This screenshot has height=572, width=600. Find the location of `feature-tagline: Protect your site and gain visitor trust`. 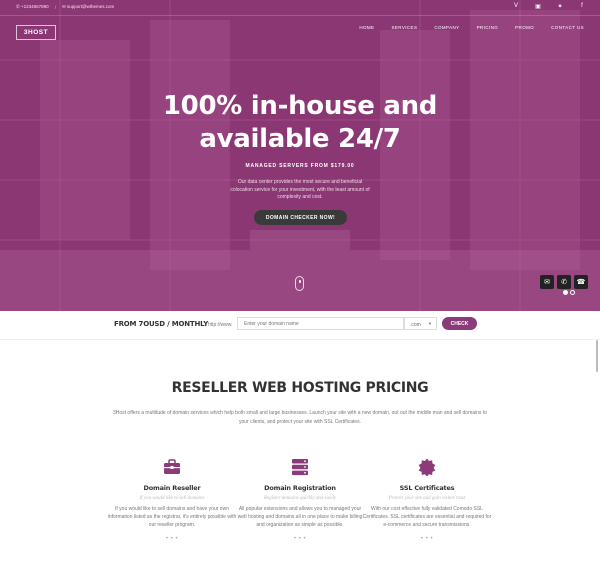

feature-tagline: Protect your site and gain visitor trust is located at coordinates (427, 498).